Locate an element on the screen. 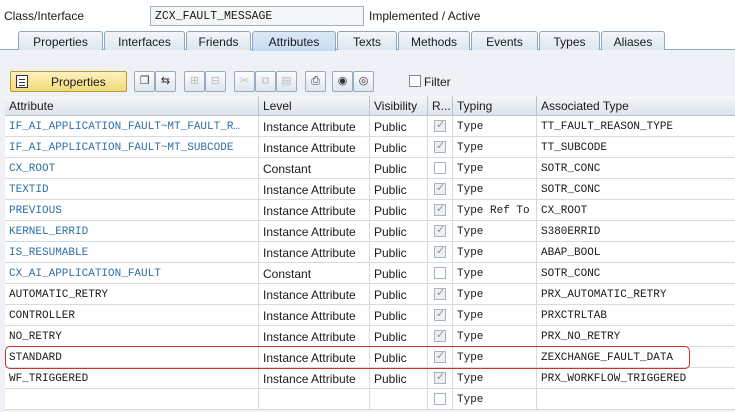 Image resolution: width=735 pixels, height=412 pixels. col-associated-type: Associated Type is located at coordinates (636, 106).